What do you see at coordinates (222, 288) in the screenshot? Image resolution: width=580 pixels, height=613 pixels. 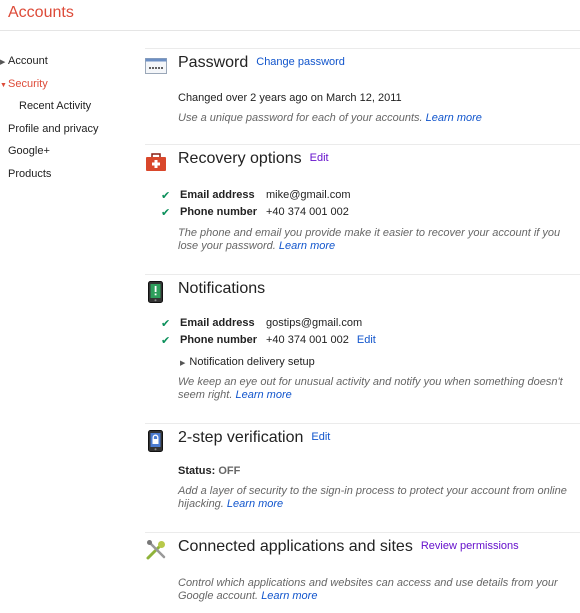 I see `notifications-title: Notifications` at bounding box center [222, 288].